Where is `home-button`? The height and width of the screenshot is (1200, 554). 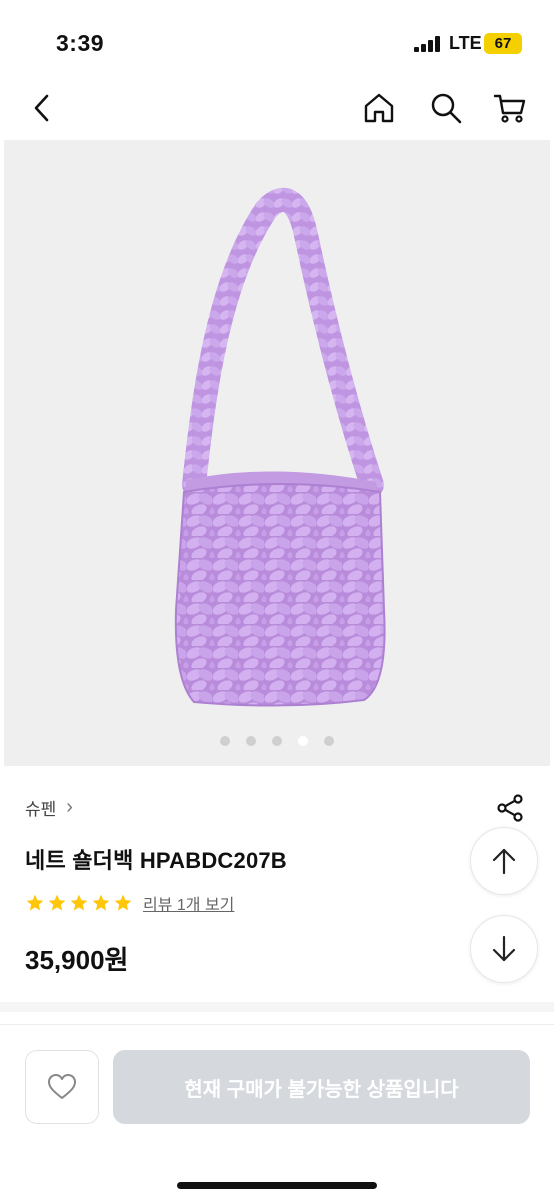
home-button is located at coordinates (379, 108).